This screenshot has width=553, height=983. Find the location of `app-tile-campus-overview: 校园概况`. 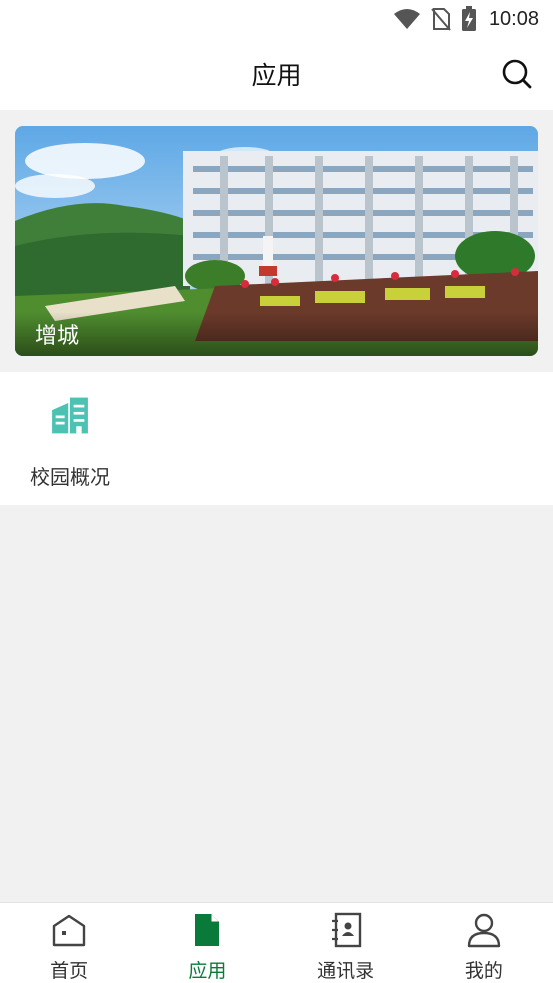

app-tile-campus-overview: 校园概况 is located at coordinates (70, 440).